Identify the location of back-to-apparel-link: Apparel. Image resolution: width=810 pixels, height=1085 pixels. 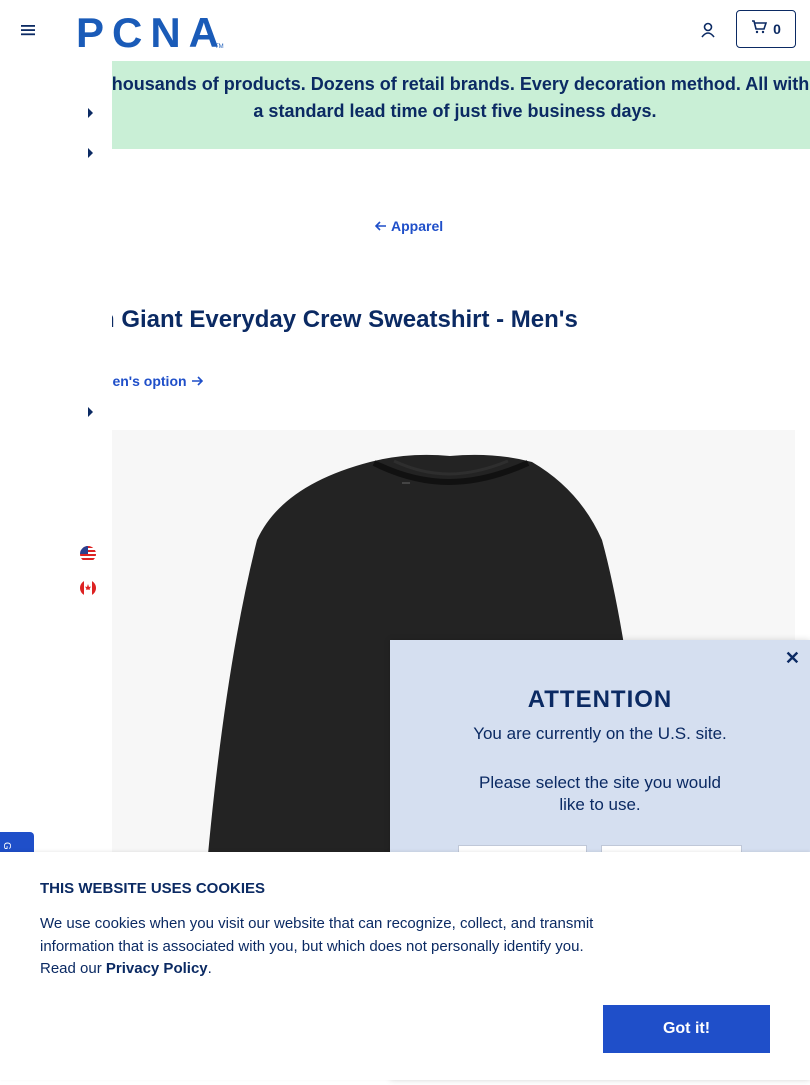
(409, 226).